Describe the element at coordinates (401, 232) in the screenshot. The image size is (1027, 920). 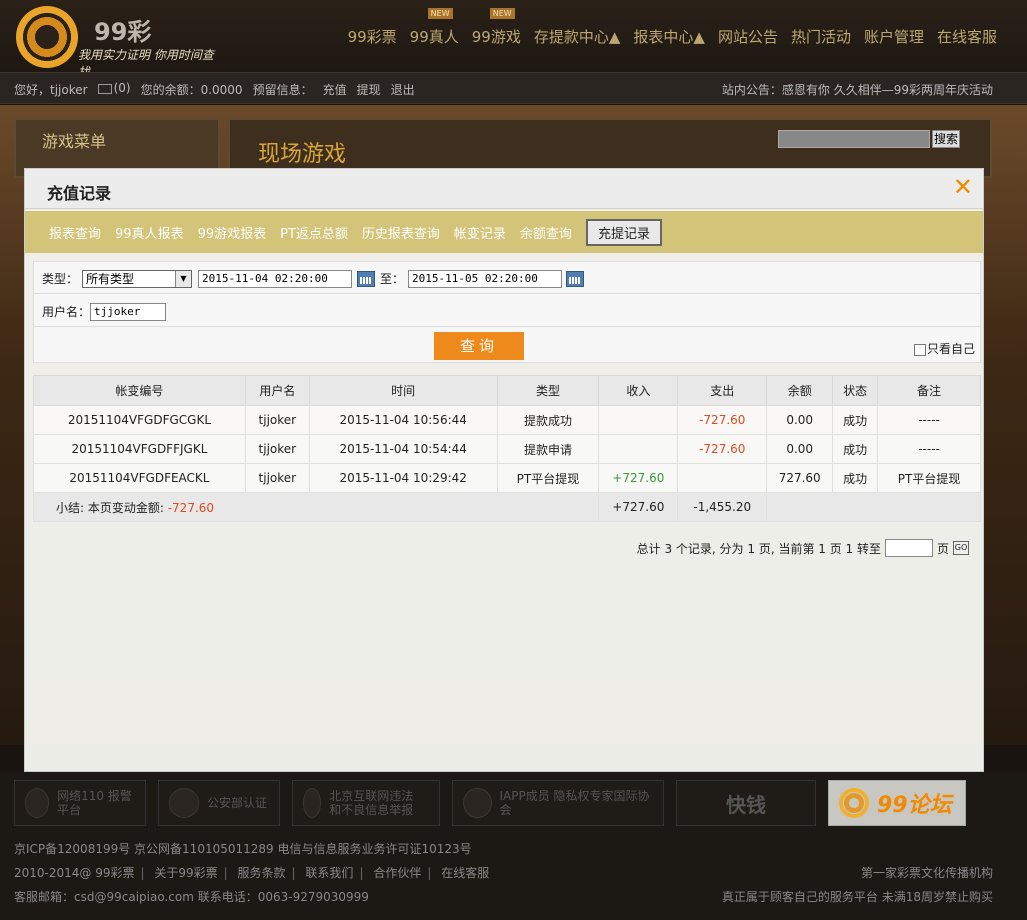
I see `tab: 历史报表查询` at that location.